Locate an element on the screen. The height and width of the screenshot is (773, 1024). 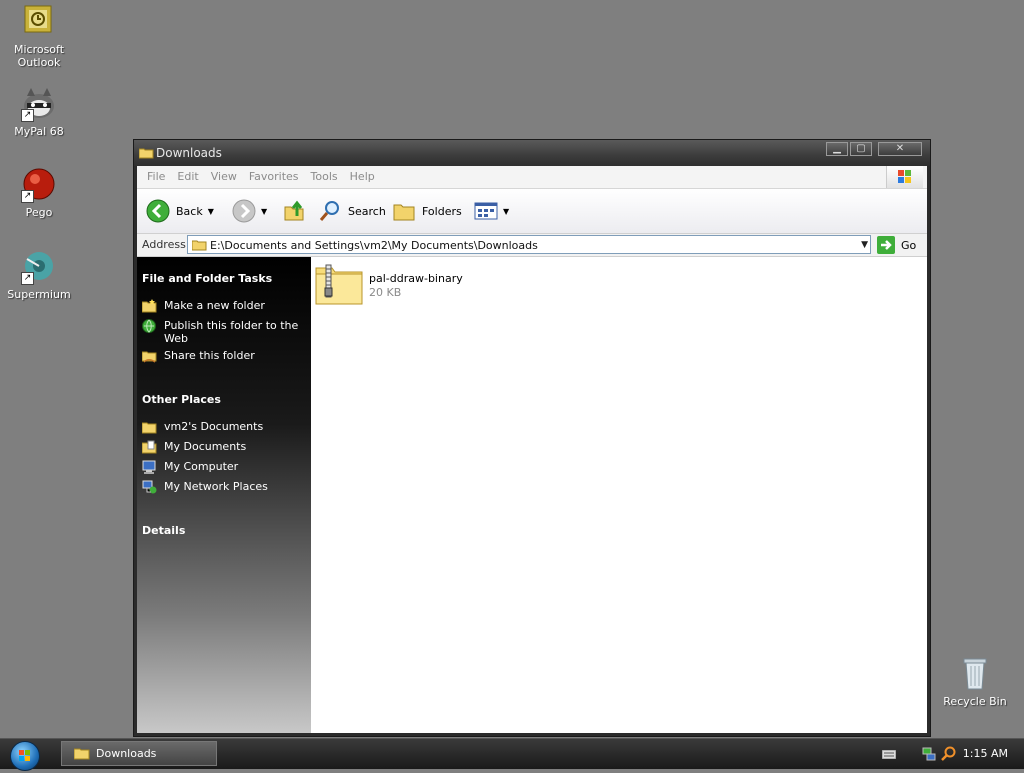
desktop-icon-label: Microsoft Outlook is located at coordinates (39, 56).